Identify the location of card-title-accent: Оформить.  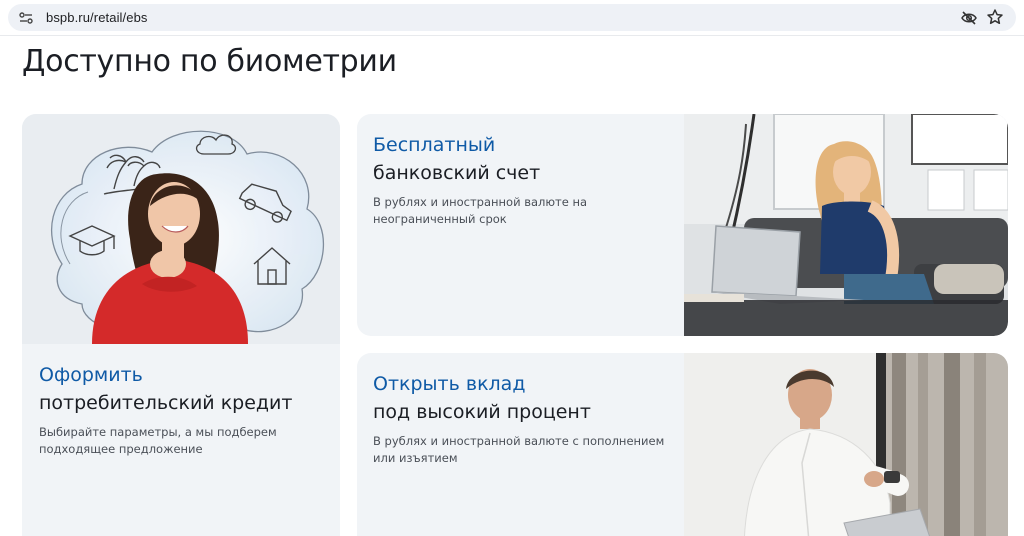
(91, 375).